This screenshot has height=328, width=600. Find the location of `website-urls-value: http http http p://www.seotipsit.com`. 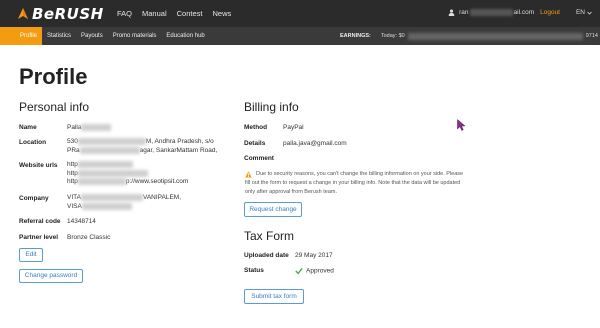

website-urls-value: http http http p://www.seotipsit.com is located at coordinates (152, 174).